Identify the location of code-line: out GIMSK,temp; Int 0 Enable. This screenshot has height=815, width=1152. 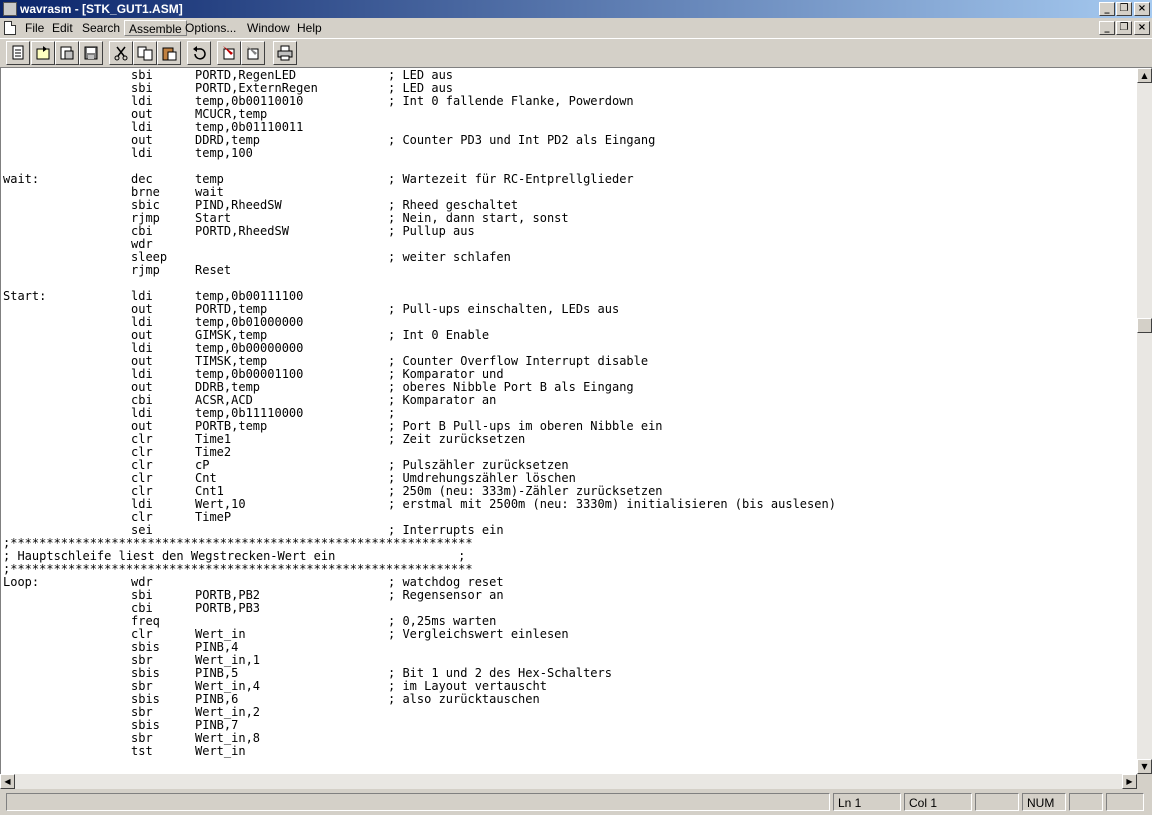
(419, 335).